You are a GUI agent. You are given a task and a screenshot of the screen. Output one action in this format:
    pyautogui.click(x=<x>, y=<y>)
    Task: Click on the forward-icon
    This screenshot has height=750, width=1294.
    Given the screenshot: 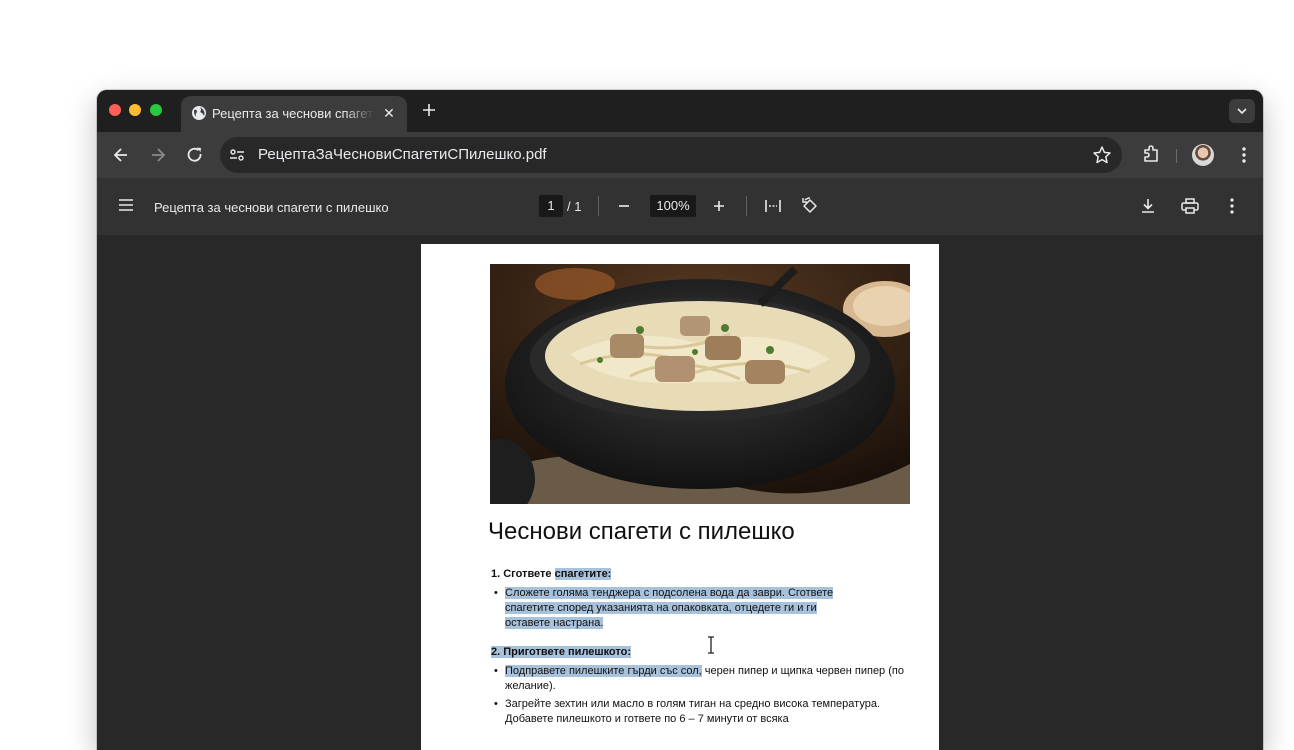 What is the action you would take?
    pyautogui.click(x=158, y=155)
    